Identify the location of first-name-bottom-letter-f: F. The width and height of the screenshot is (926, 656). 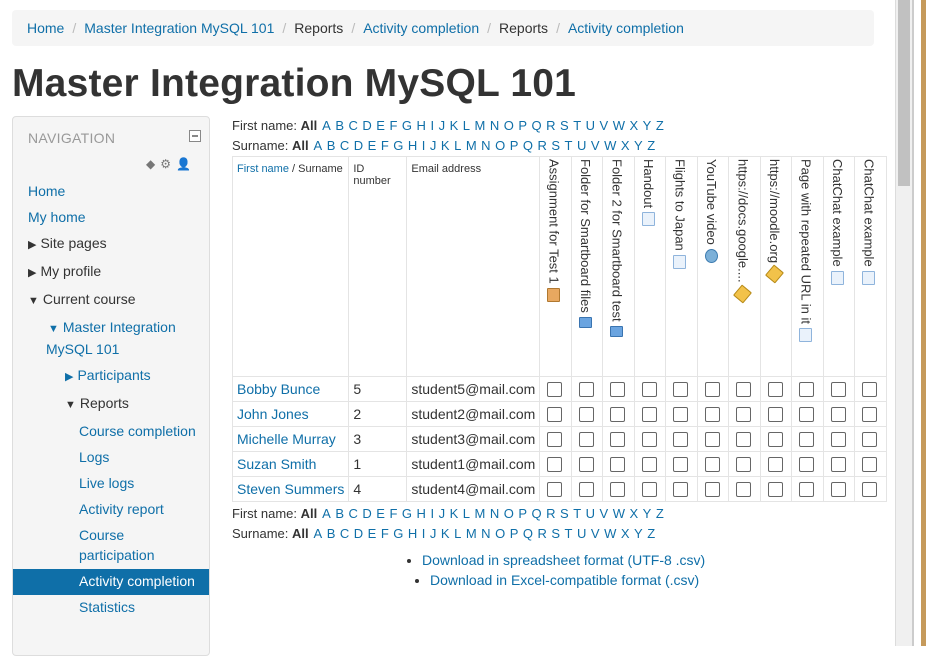
(393, 513).